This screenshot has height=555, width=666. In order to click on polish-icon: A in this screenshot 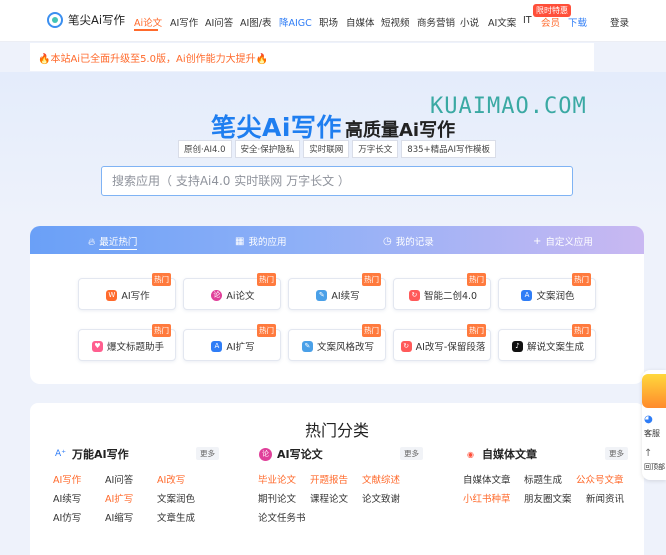, I will do `click(527, 295)`.